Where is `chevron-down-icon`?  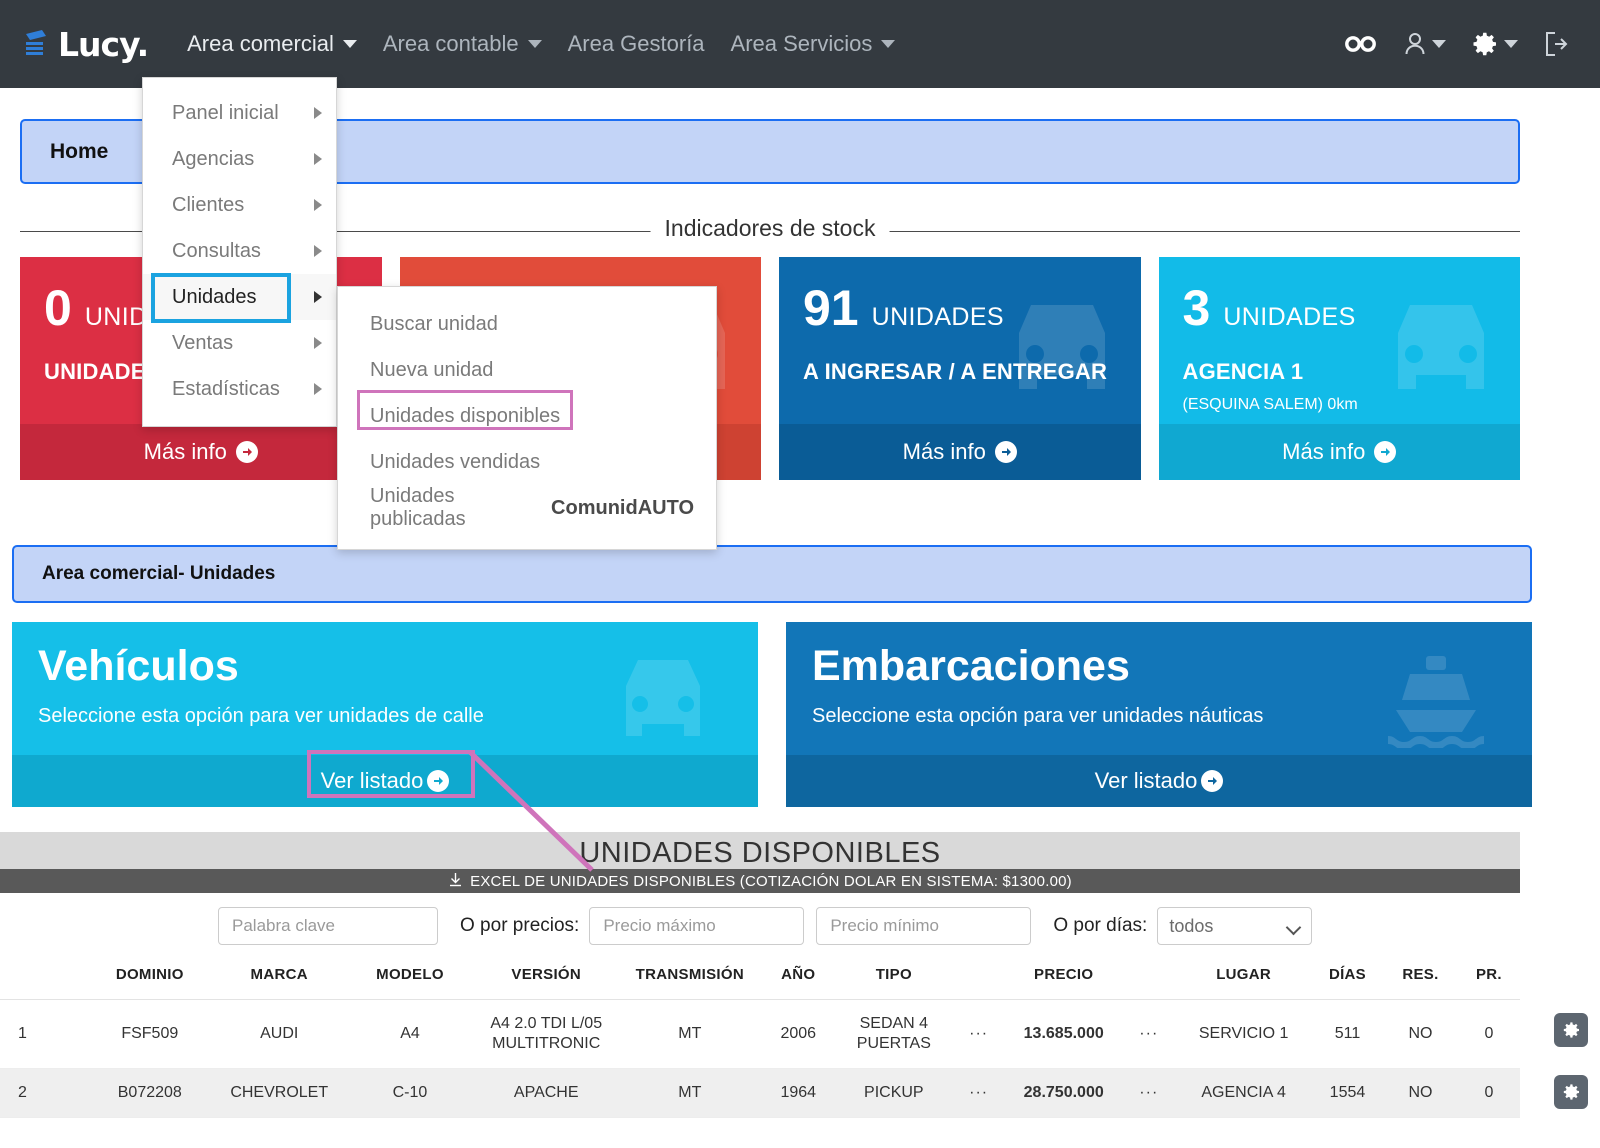
chevron-down-icon is located at coordinates (349, 44).